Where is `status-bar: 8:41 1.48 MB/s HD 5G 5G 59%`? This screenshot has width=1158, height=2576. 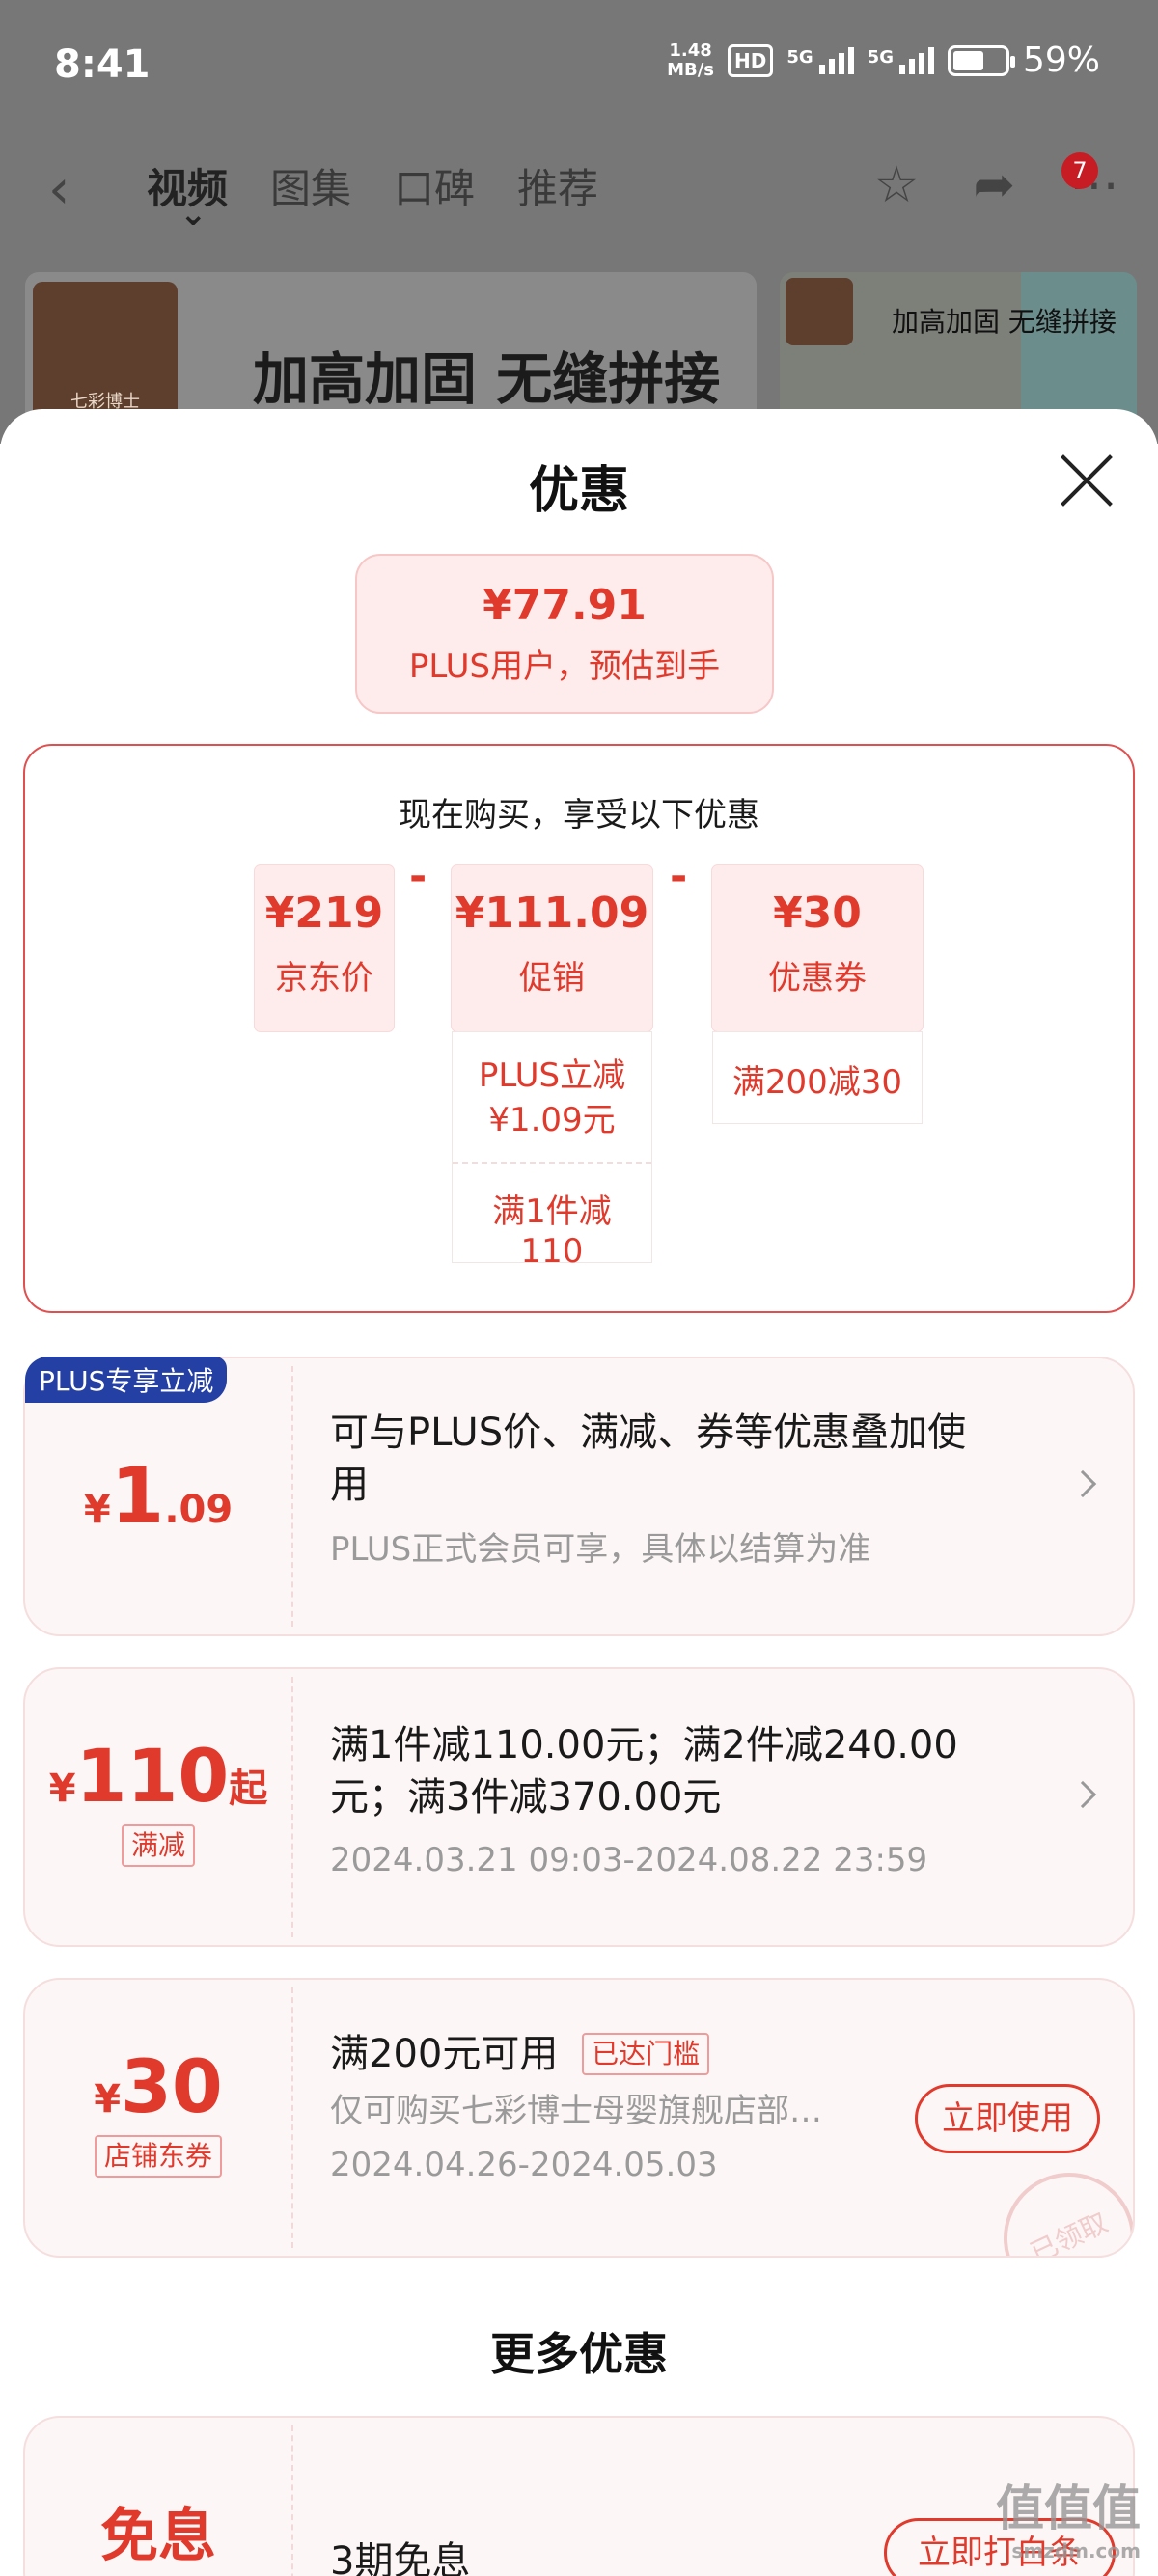
status-bar: 8:41 1.48 MB/s HD 5G 5G 59% is located at coordinates (579, 67).